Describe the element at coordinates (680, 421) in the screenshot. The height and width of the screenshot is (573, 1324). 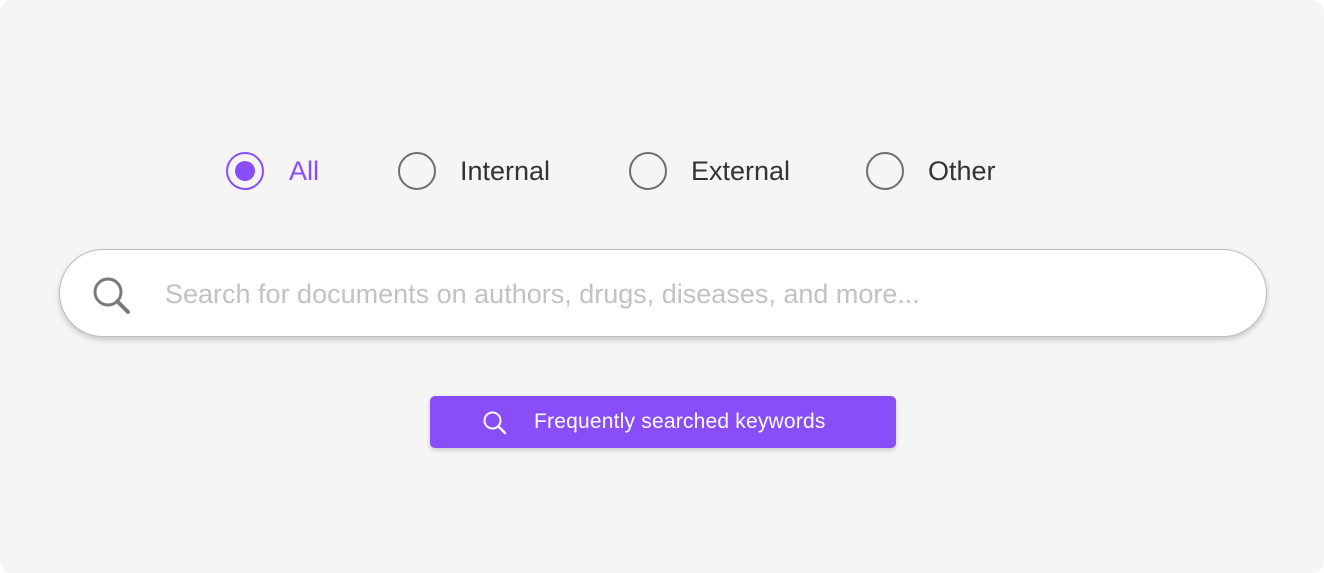
I see `keywords-button-label: Frequently searched keywords` at that location.